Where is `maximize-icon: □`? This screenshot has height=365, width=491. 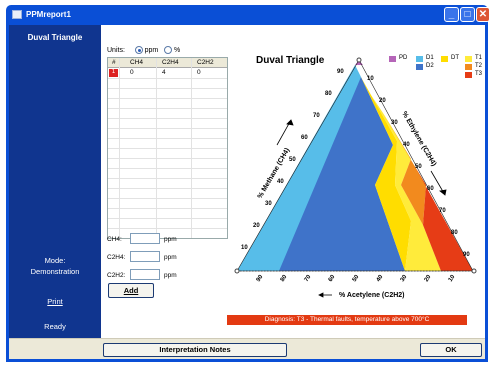 maximize-icon: □ is located at coordinates (467, 14).